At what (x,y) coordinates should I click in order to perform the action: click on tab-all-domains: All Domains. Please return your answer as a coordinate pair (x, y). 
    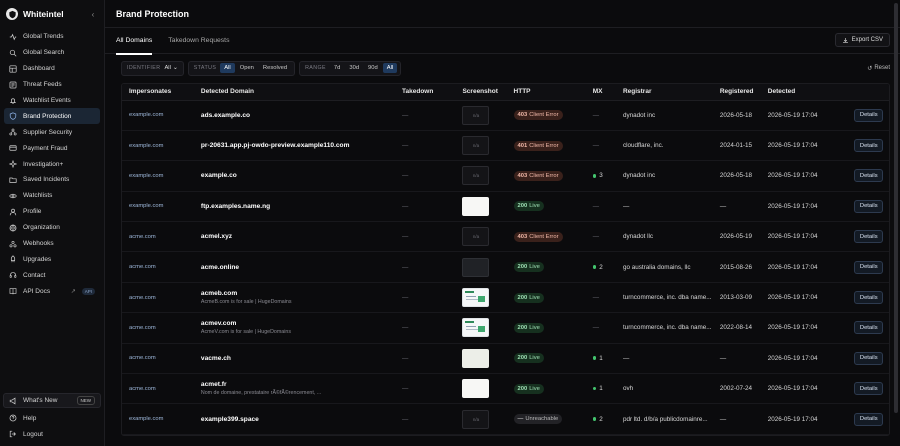
    Looking at the image, I should click on (134, 41).